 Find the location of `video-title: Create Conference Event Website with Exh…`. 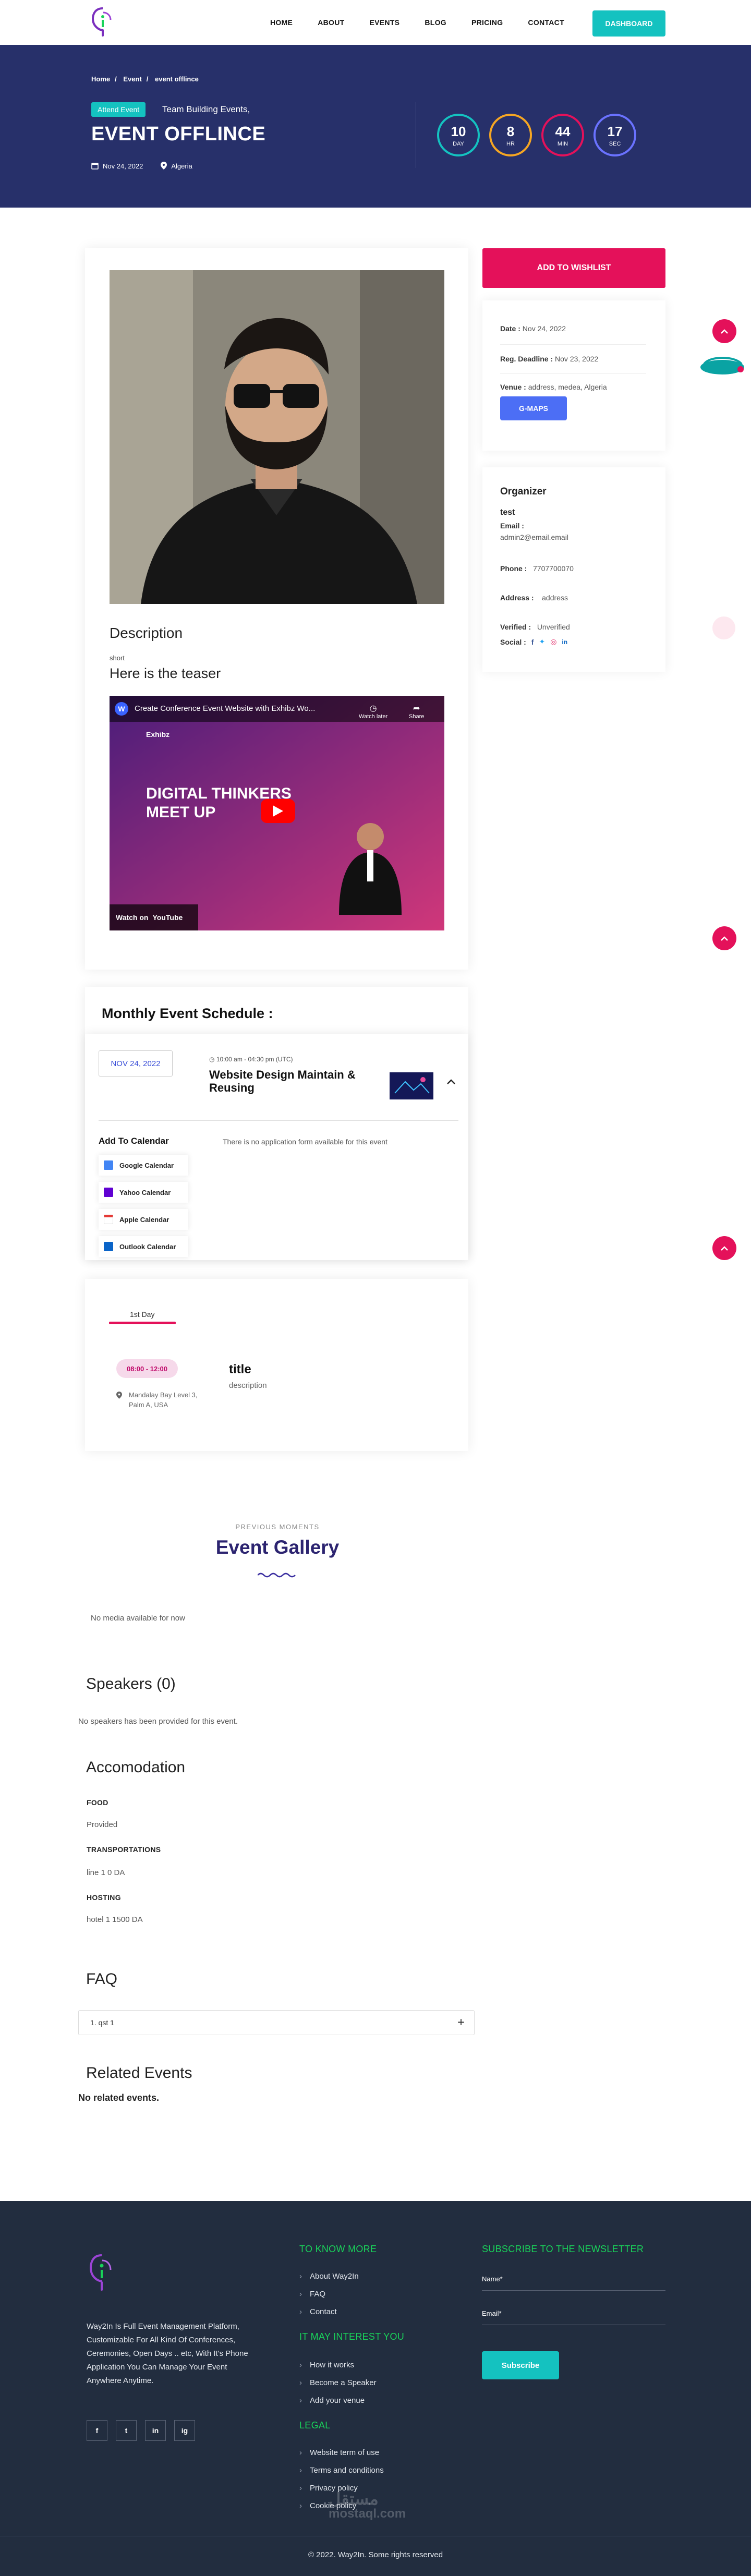

video-title: Create Conference Event Website with Exh… is located at coordinates (225, 708).